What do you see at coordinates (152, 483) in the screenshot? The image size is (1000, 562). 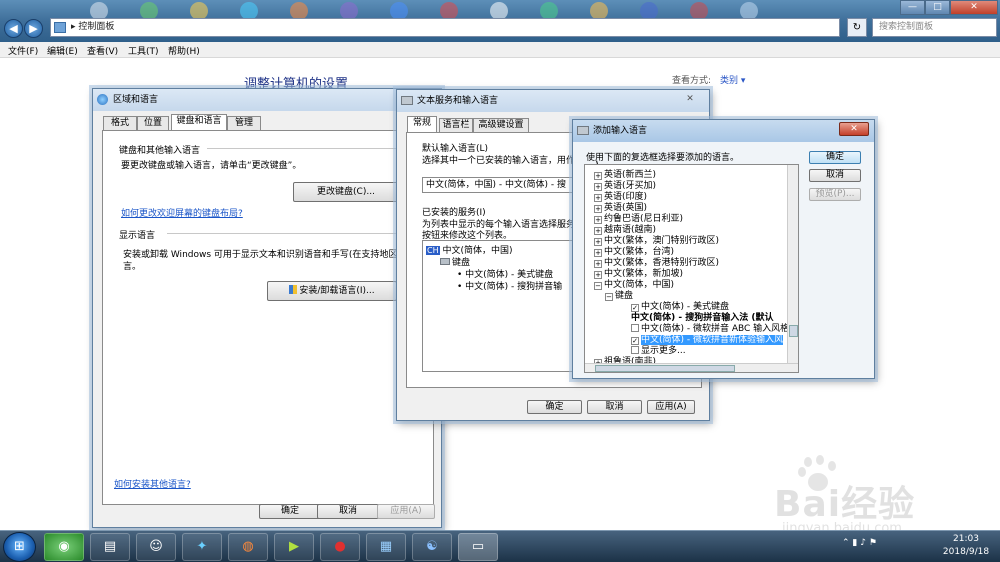 I see `install-other-languages-link: 如何安装其他语言?` at bounding box center [152, 483].